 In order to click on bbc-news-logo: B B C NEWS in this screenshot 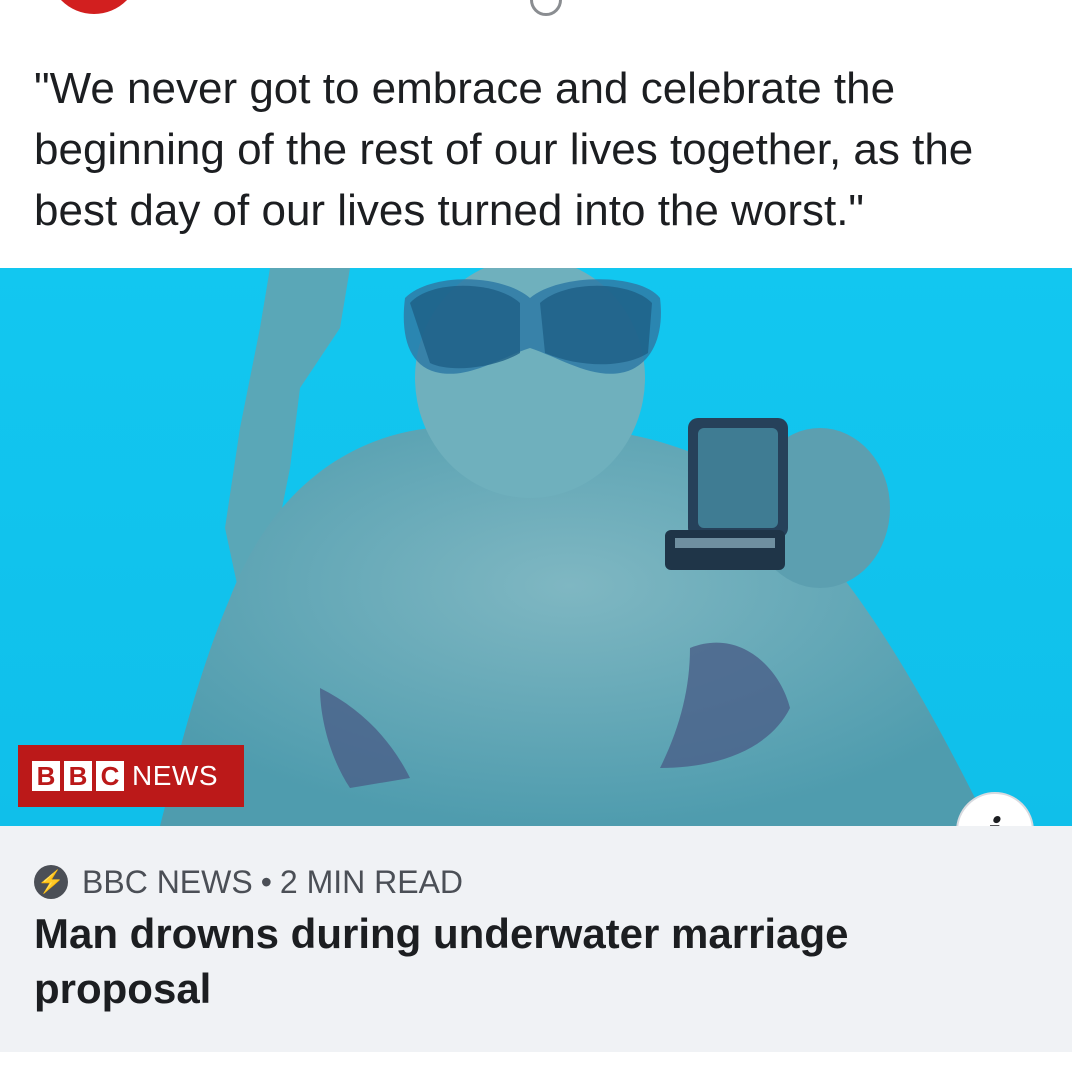, I will do `click(131, 776)`.